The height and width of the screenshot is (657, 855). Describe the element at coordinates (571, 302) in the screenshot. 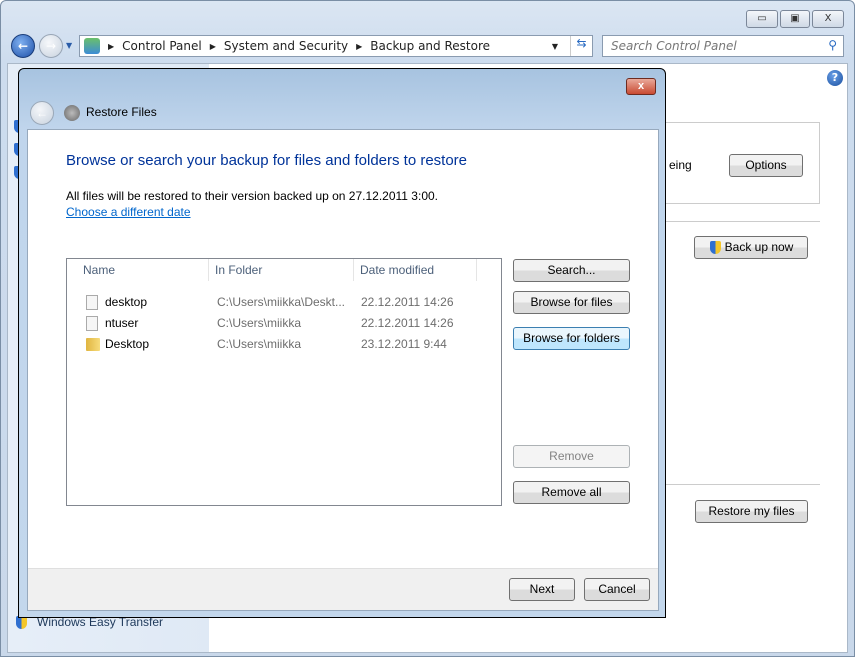

I see `browse-for-files-button: Browse for files` at that location.